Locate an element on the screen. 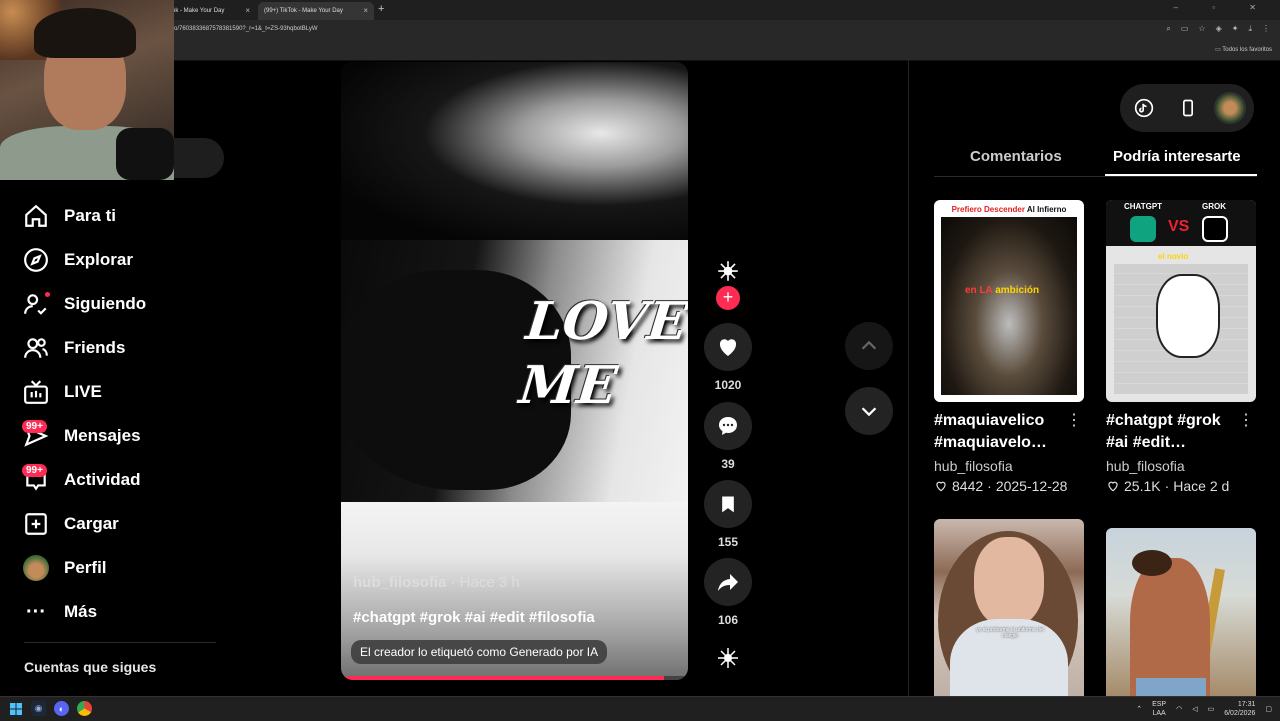 This screenshot has width=1280, height=721. more-icon: ··· is located at coordinates (36, 611).